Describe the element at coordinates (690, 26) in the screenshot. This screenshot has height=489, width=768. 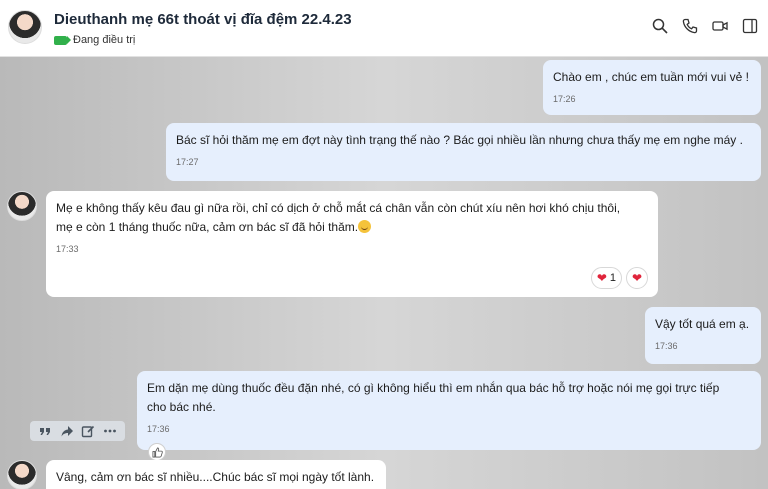
I see `phone-icon` at that location.